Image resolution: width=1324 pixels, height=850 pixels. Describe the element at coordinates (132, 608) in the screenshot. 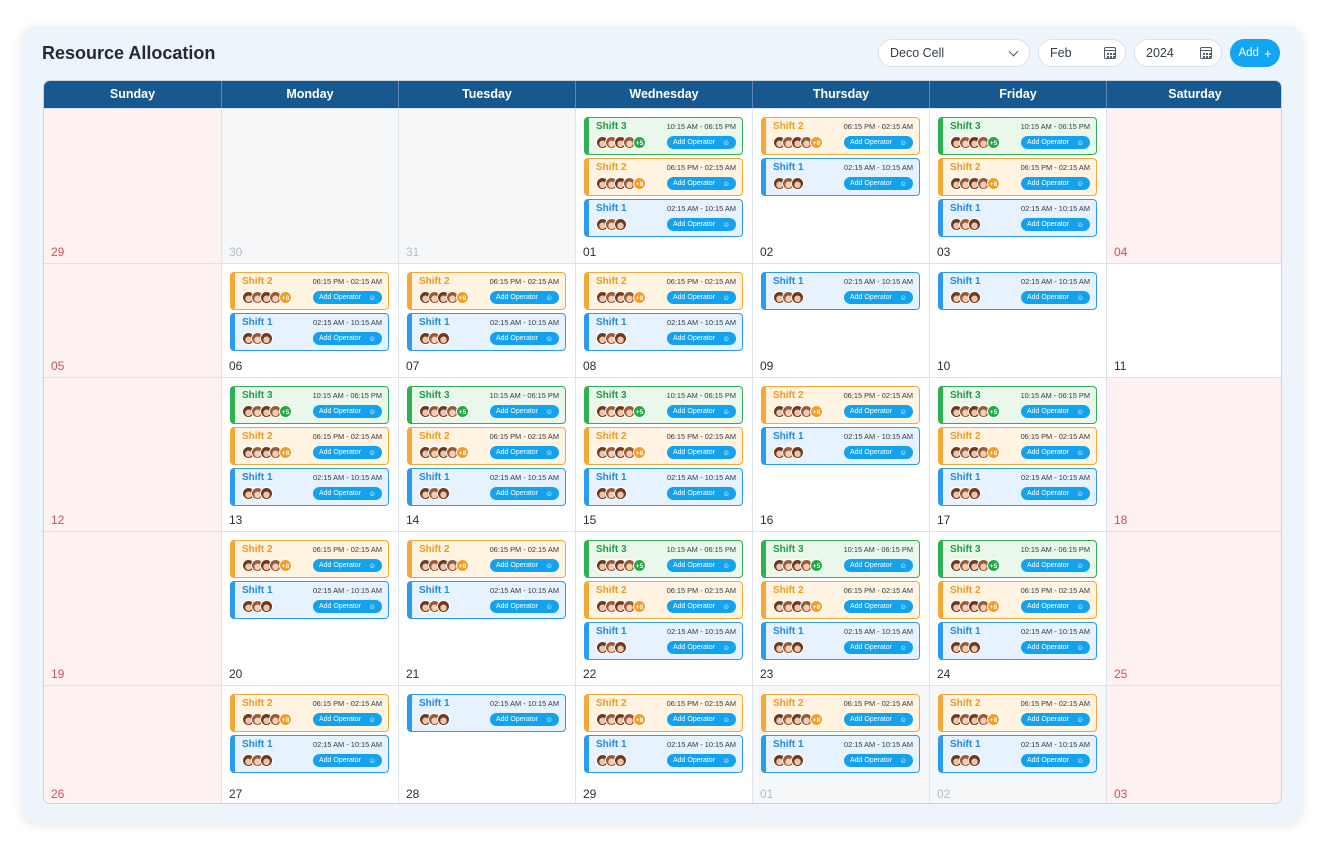

I see `day-cell: 19` at that location.